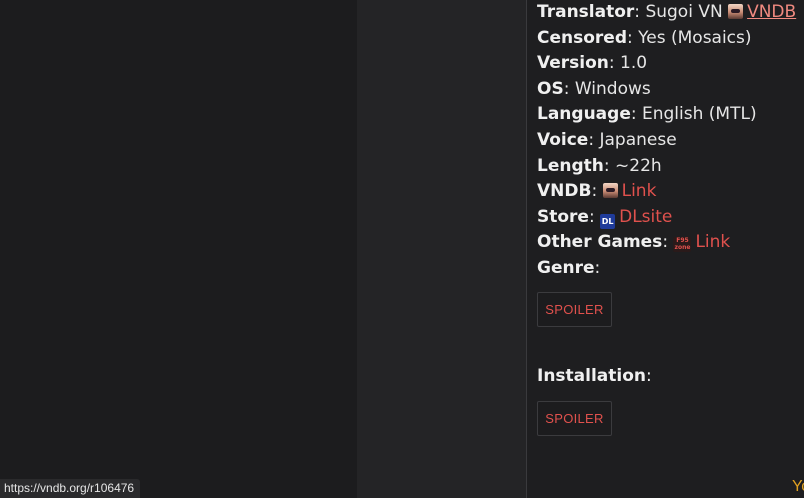 This screenshot has height=498, width=804. I want to click on censored-label: Censored, so click(582, 37).